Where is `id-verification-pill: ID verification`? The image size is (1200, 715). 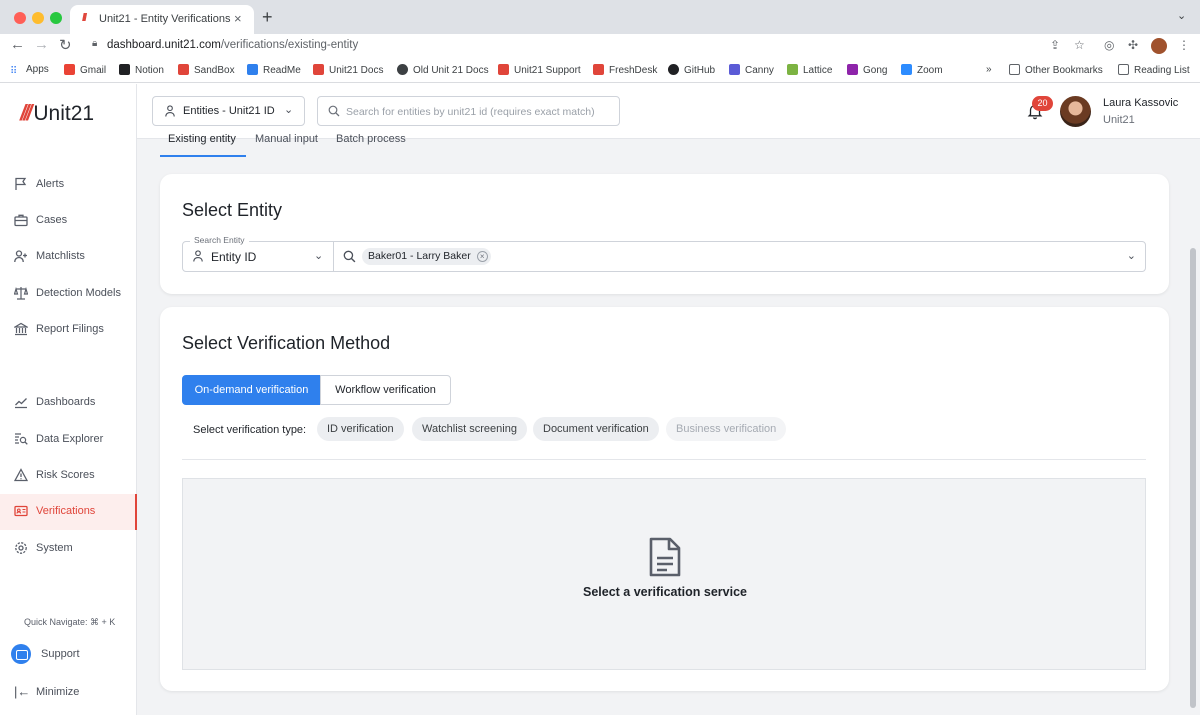 id-verification-pill: ID verification is located at coordinates (360, 429).